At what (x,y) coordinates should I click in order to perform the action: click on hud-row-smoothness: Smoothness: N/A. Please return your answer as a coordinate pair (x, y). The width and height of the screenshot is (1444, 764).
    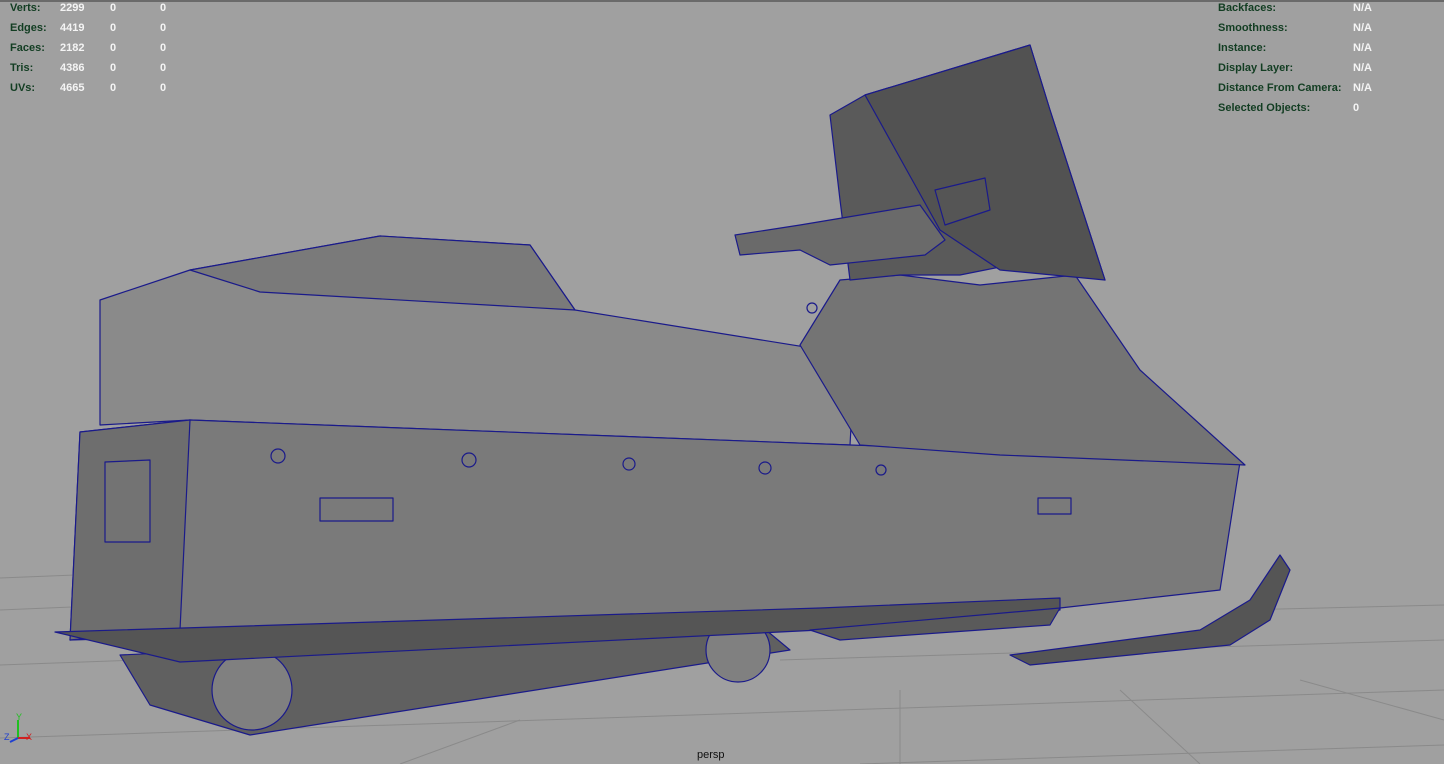
    Looking at the image, I should click on (1318, 30).